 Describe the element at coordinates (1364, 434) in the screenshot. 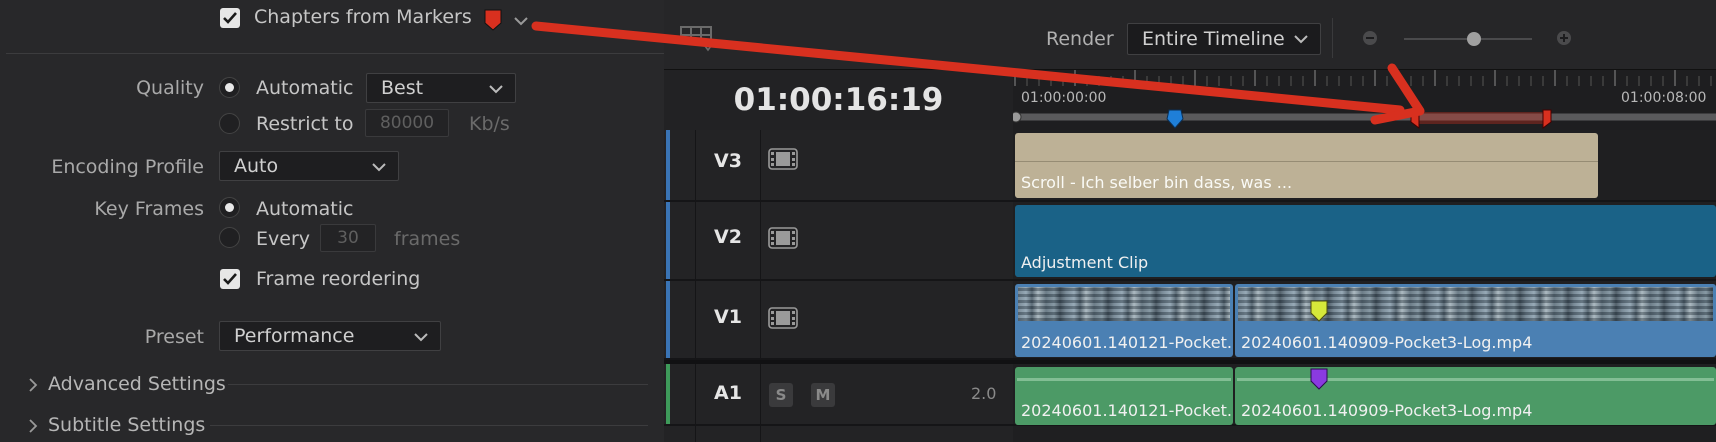

I see `track-lane-next` at that location.